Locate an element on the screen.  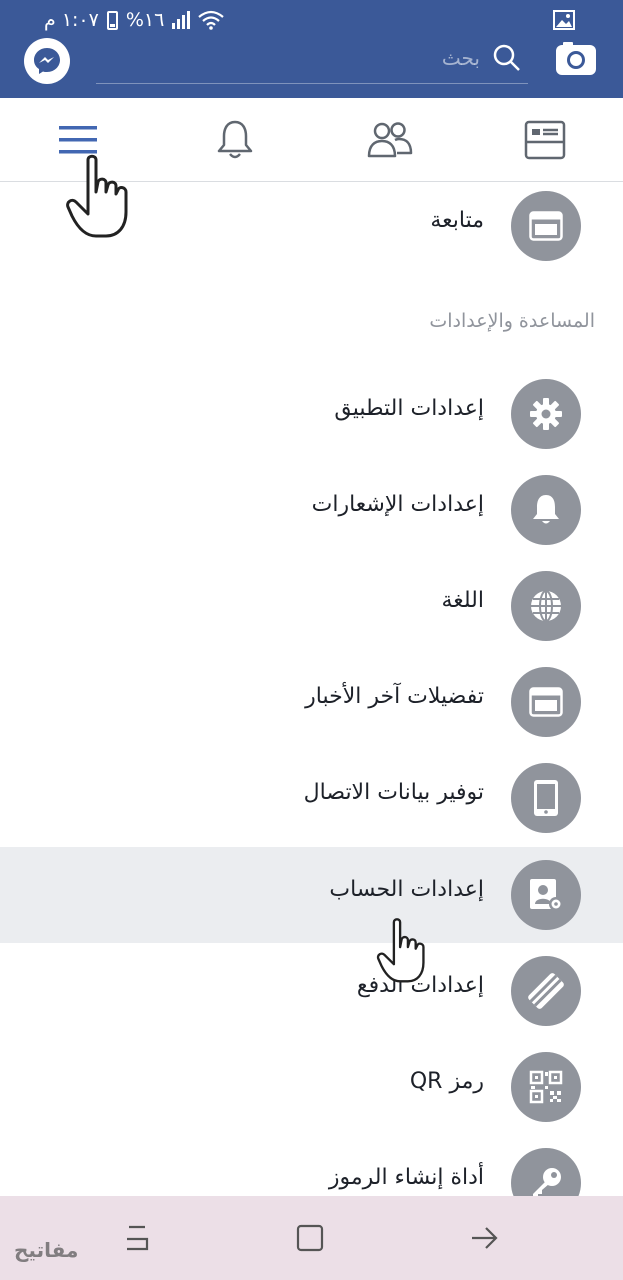
tab-friends is located at coordinates (390, 140).